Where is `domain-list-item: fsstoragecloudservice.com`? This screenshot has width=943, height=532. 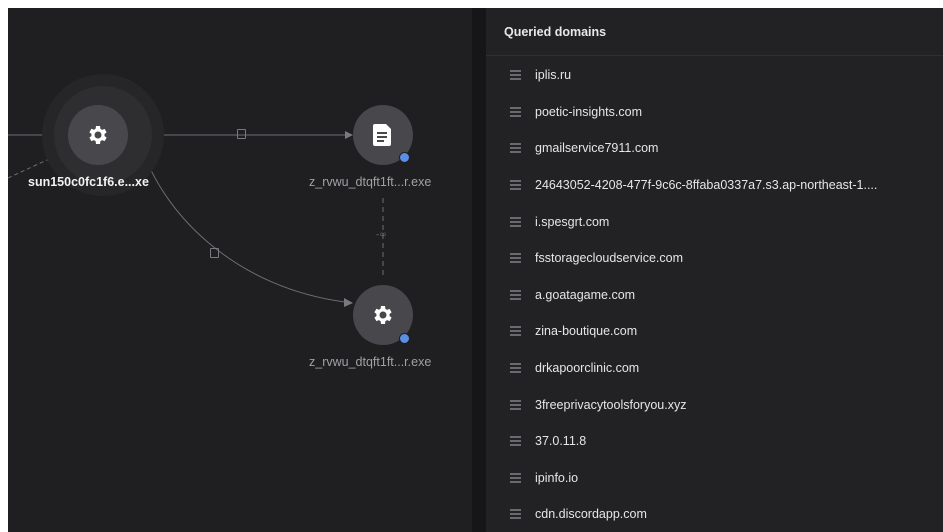
domain-list-item: fsstoragecloudservice.com is located at coordinates (714, 258).